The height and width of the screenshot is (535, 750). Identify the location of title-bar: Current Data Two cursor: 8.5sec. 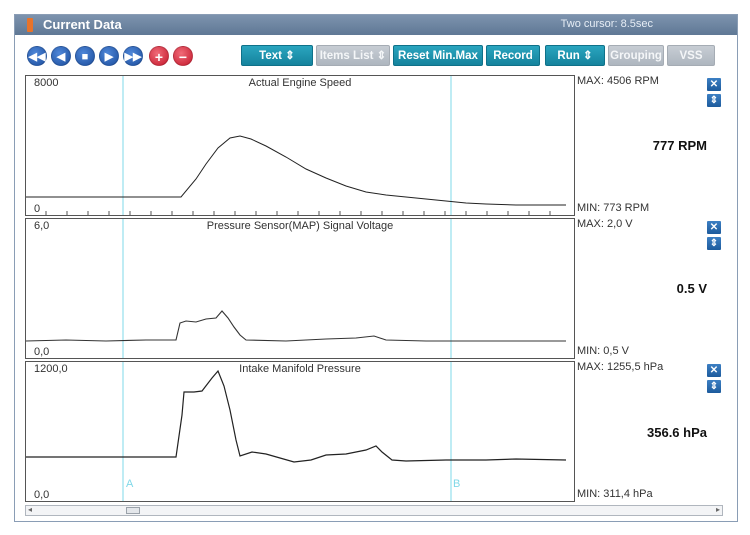
(376, 25).